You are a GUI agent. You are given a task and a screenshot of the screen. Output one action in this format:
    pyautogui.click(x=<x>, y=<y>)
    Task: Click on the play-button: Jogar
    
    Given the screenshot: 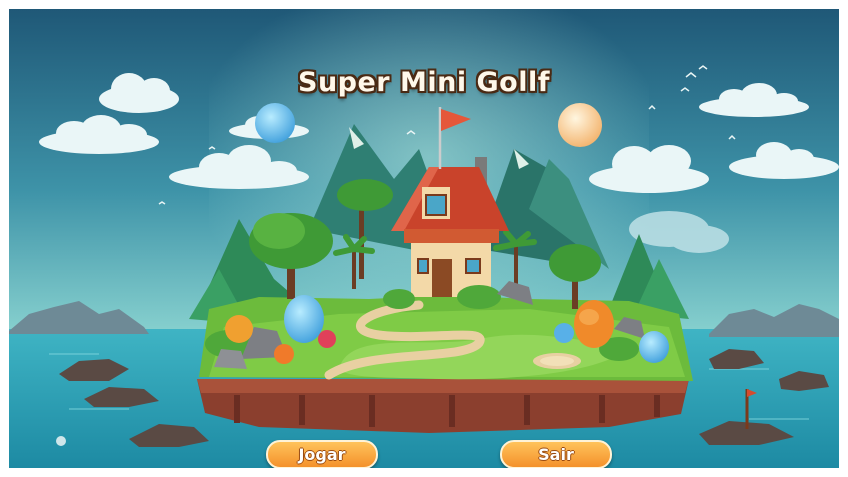 What is the action you would take?
    pyautogui.click(x=322, y=454)
    